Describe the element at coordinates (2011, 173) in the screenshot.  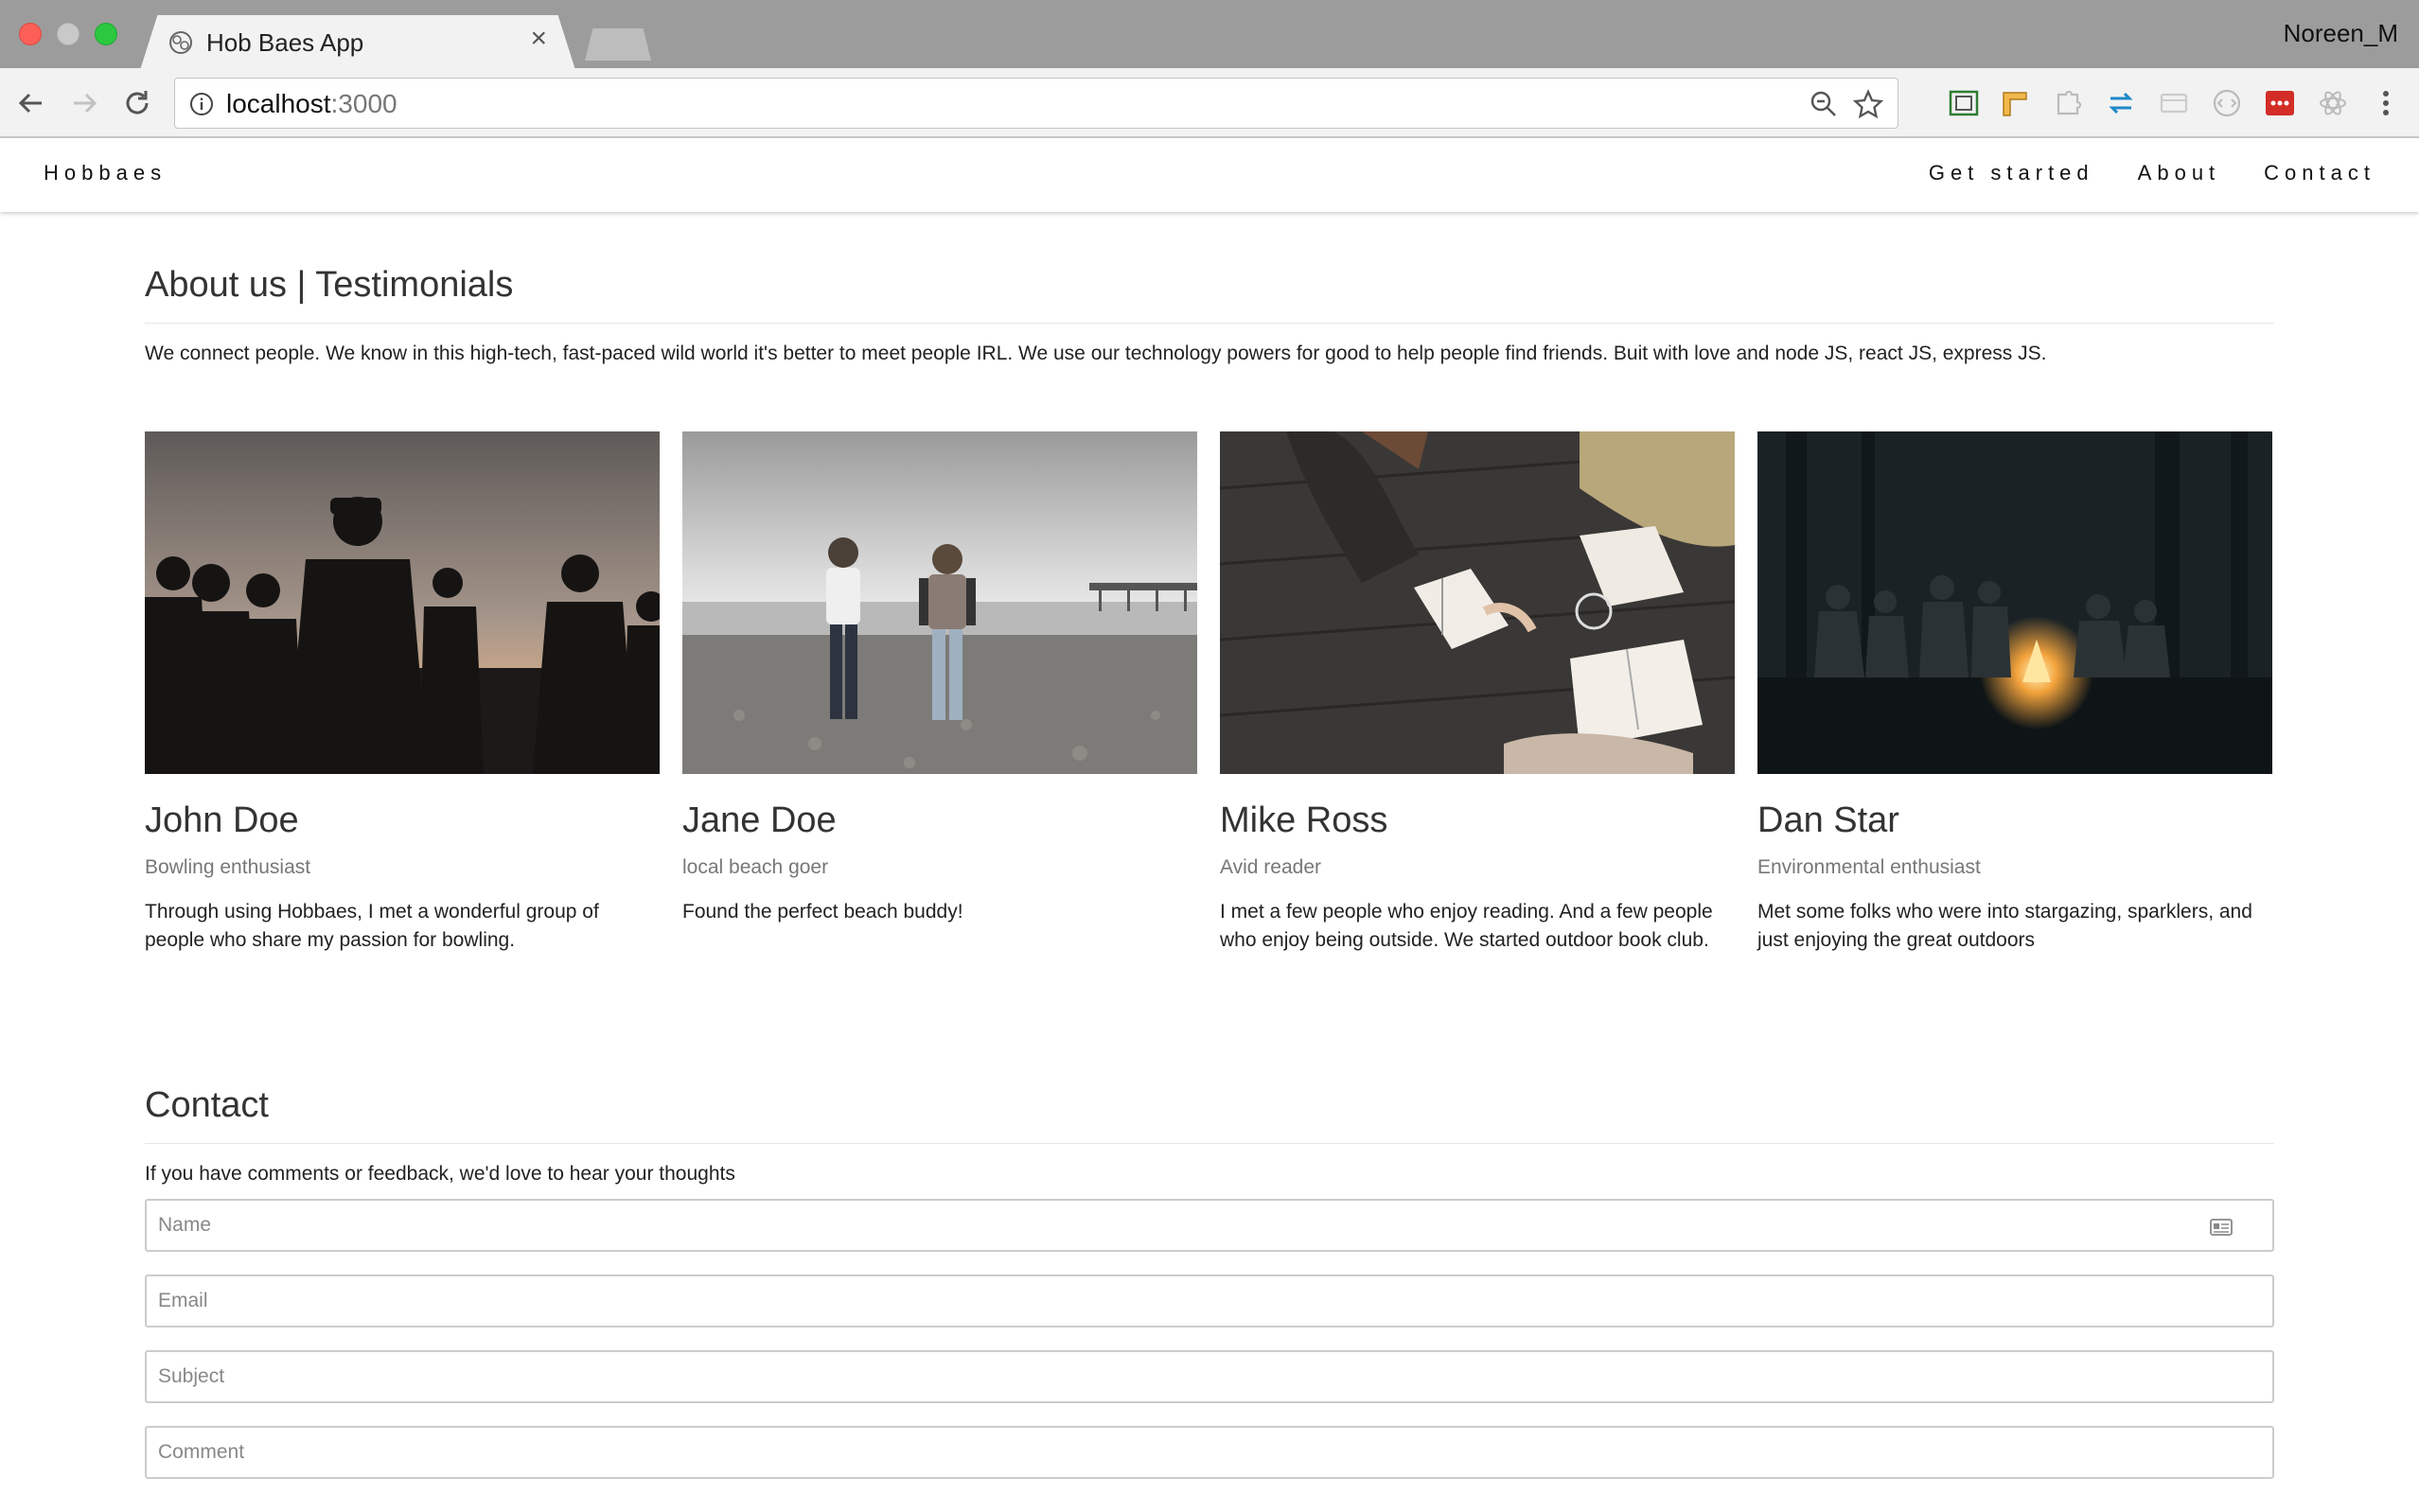
I see `nav-link-get-started: Get started` at that location.